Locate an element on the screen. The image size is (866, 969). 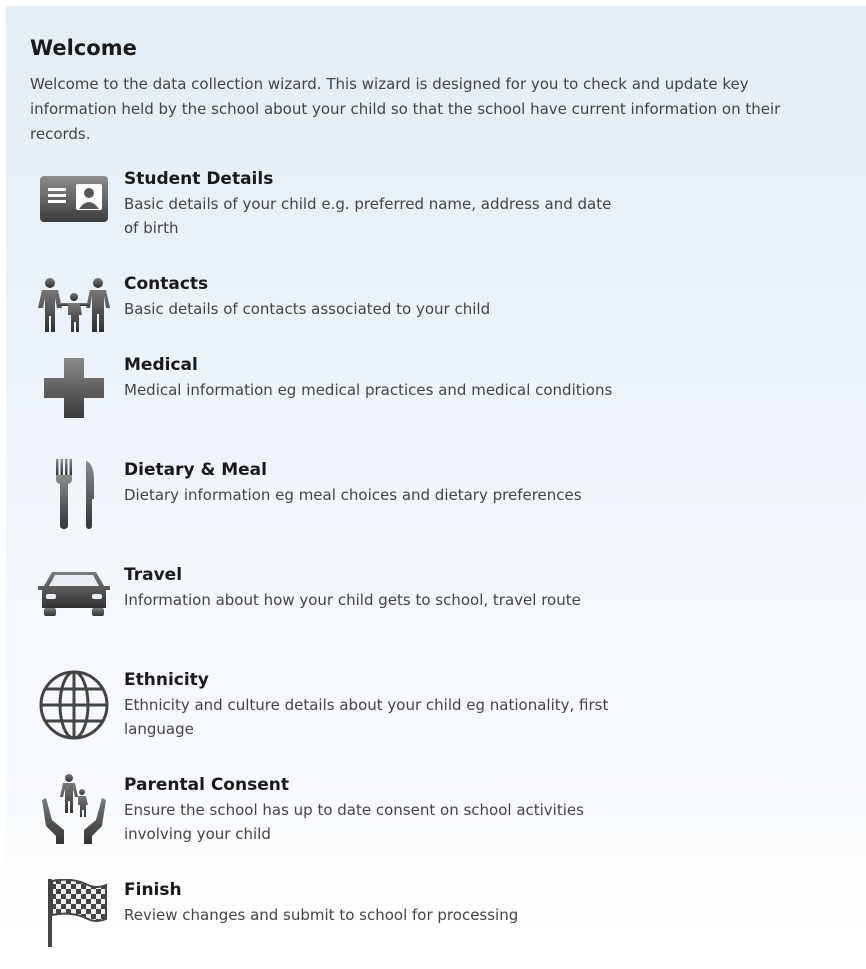
step-title: Finish is located at coordinates (153, 890).